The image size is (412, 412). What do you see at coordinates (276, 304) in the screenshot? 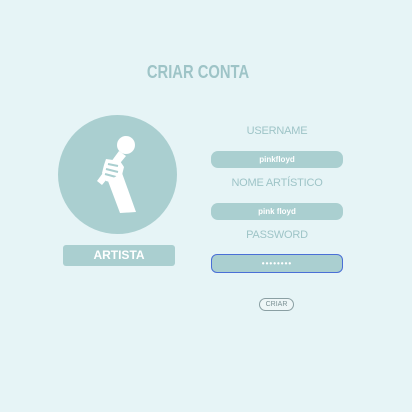
I see `criar-button: CRIAR` at bounding box center [276, 304].